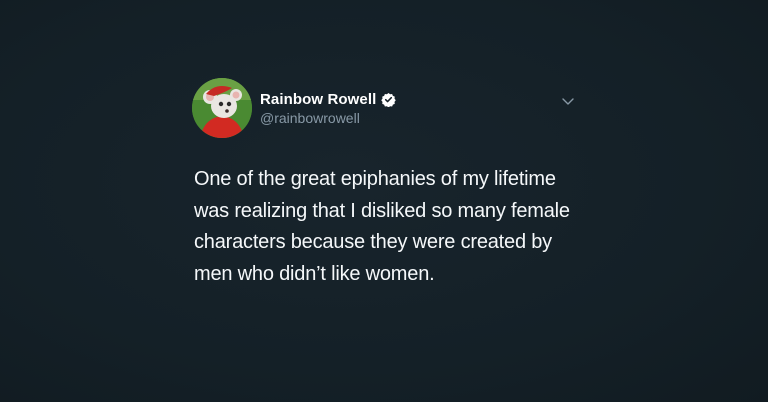 This screenshot has height=402, width=768. I want to click on avatar, so click(222, 108).